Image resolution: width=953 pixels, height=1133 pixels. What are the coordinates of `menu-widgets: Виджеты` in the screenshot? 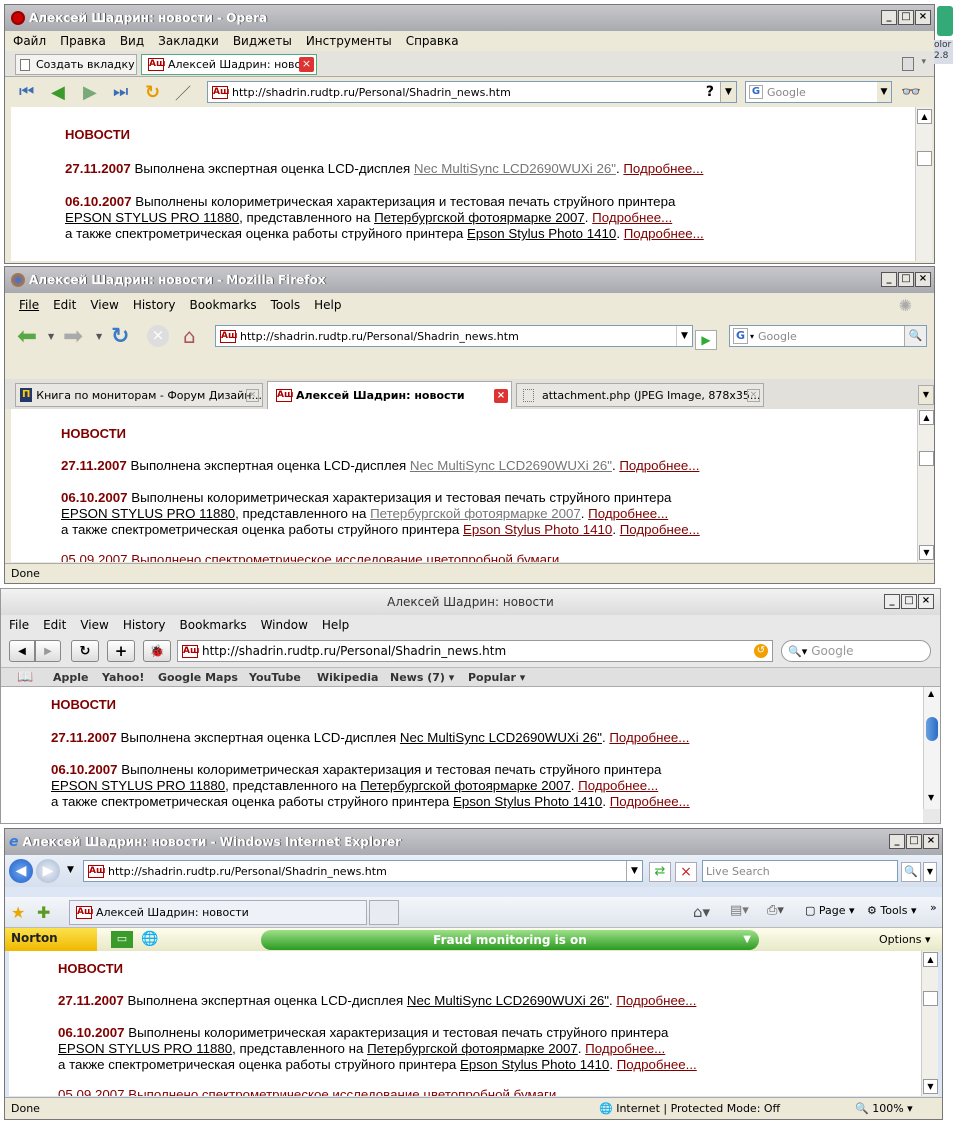 It's located at (262, 41).